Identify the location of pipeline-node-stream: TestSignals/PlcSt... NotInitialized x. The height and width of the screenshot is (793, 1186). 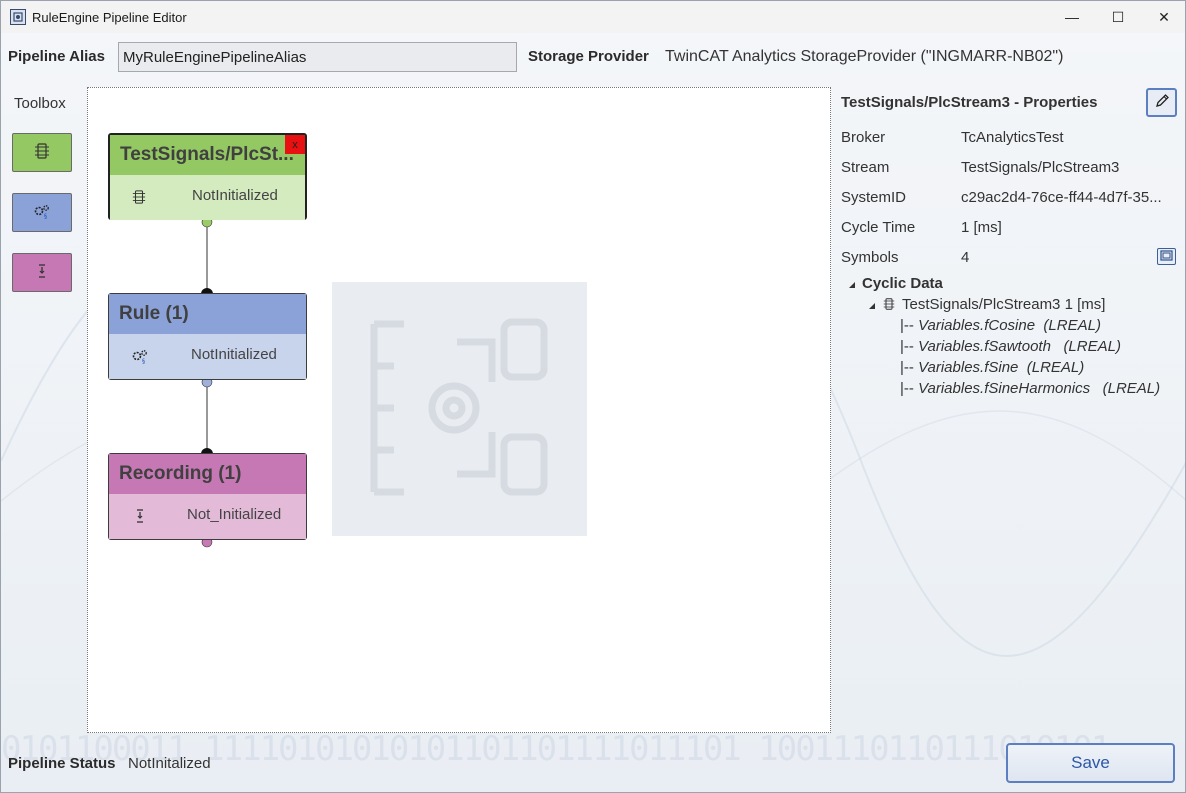
(207, 176).